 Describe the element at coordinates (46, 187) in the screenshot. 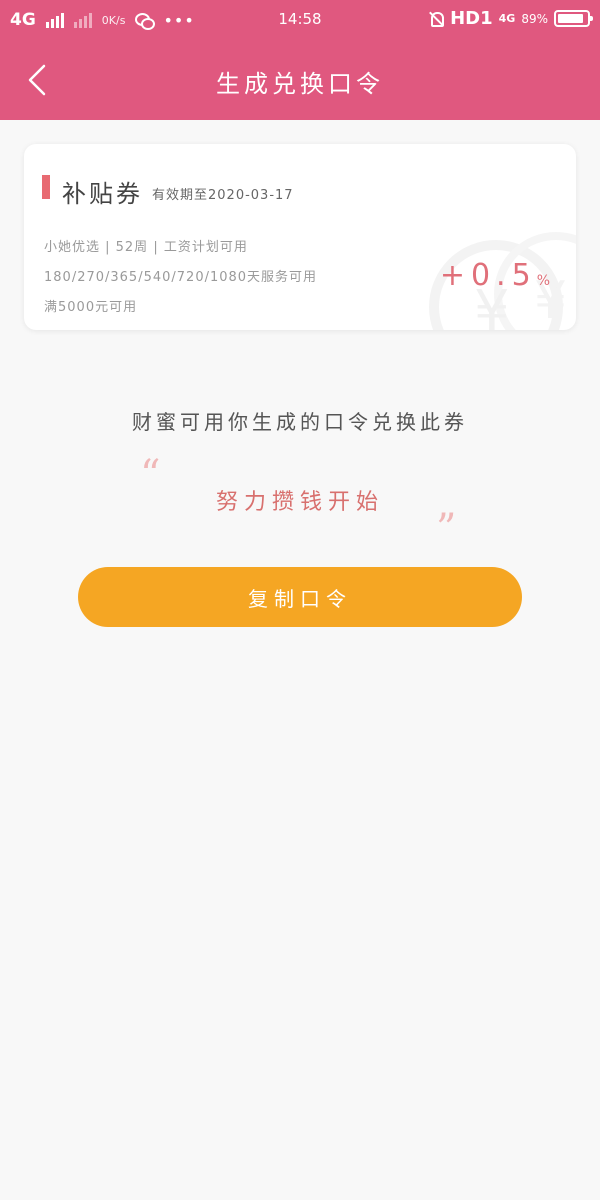

I see `coupon-accent-bar` at that location.